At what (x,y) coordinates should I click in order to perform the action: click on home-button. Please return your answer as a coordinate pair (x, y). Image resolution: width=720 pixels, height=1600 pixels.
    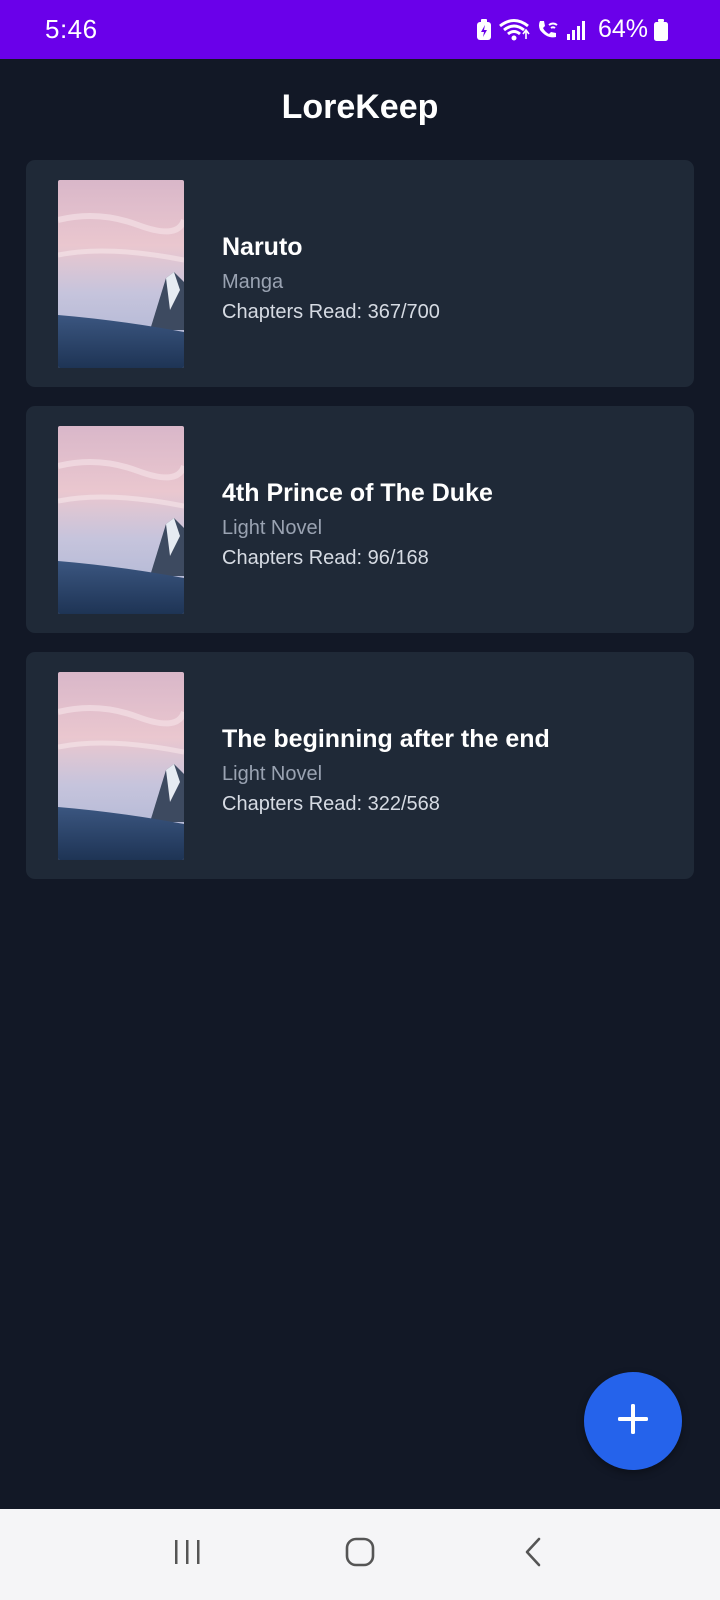
    Looking at the image, I should click on (360, 1555).